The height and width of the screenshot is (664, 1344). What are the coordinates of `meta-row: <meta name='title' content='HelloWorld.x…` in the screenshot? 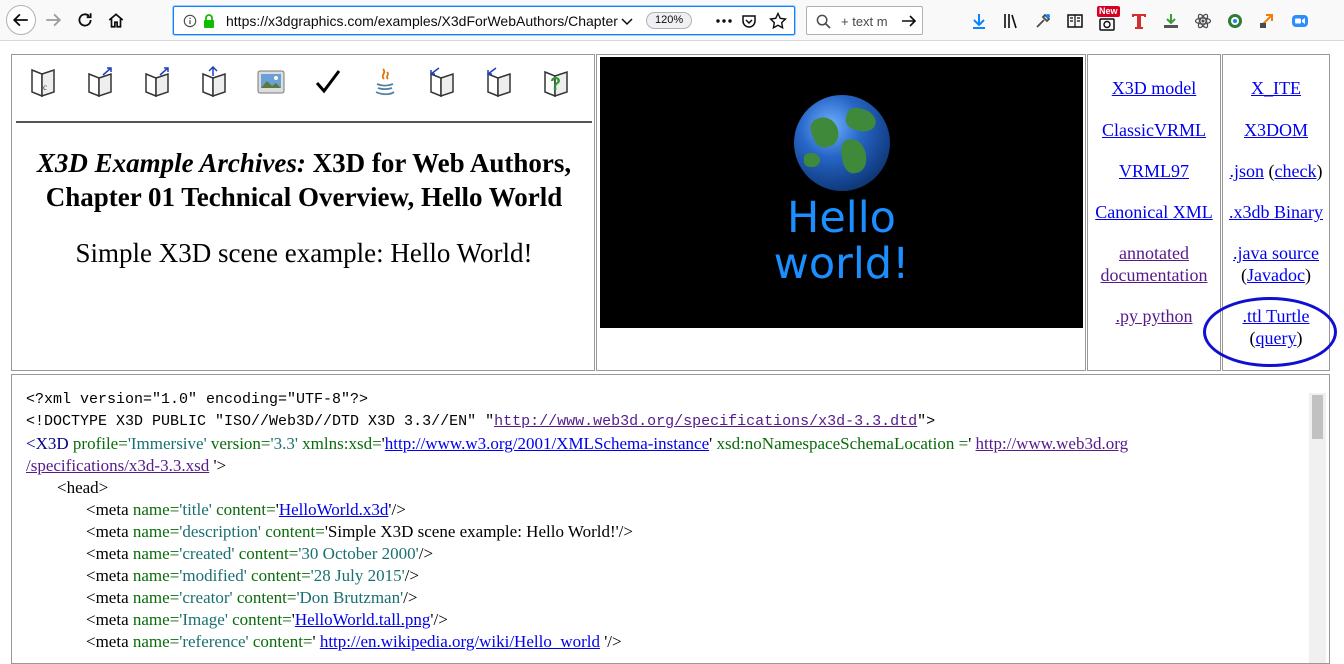 It's located at (666, 510).